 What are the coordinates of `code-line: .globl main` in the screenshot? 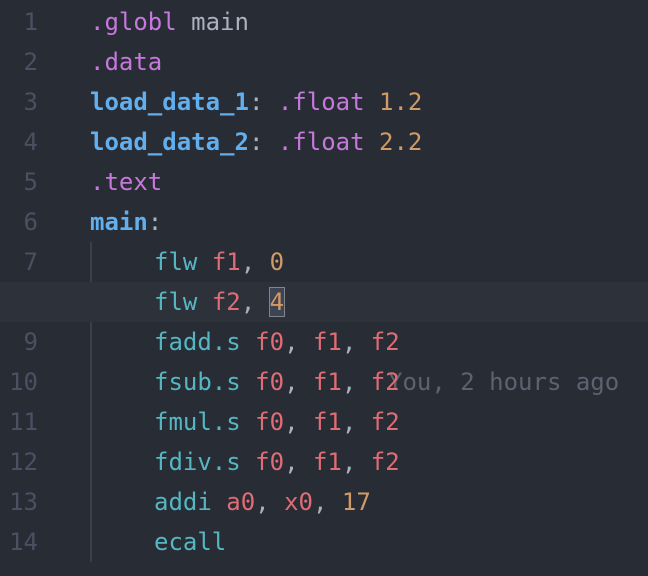 It's located at (324, 22).